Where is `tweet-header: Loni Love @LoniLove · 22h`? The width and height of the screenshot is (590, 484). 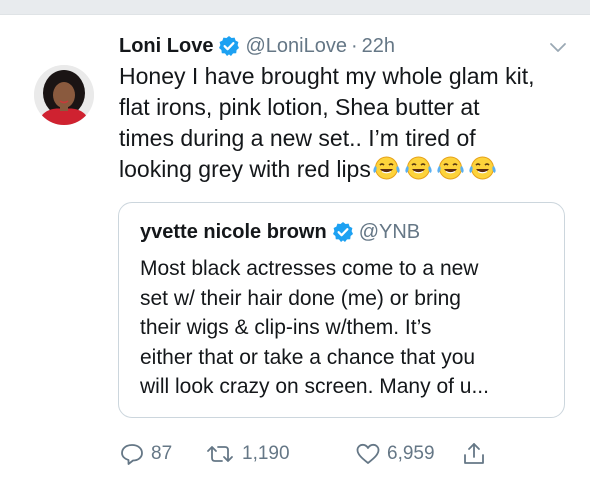 tweet-header: Loni Love @LoniLove · 22h is located at coordinates (257, 46).